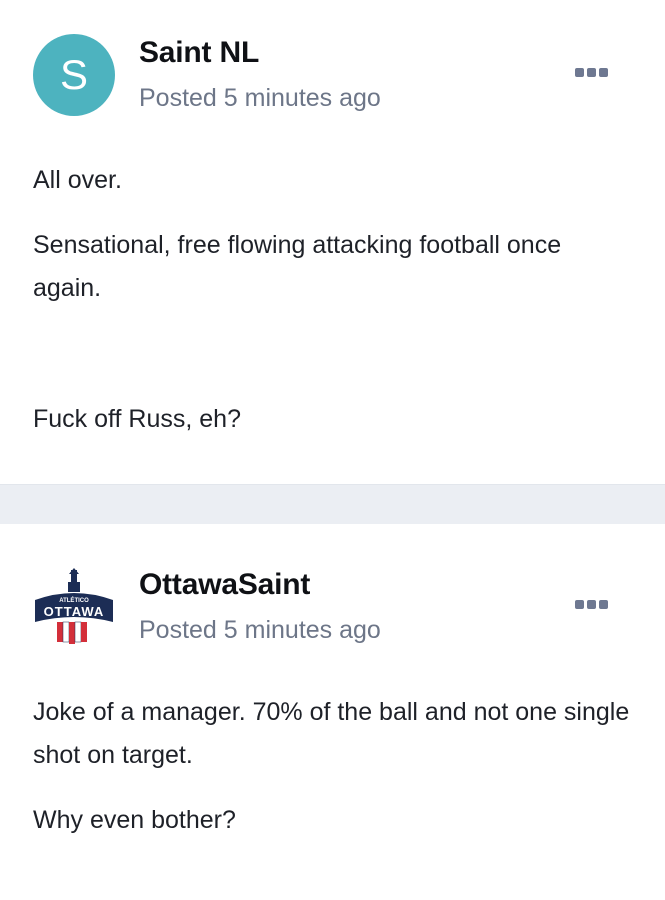 Image resolution: width=665 pixels, height=900 pixels. I want to click on atletico-ottawa-logo-icon: ATLÉTICO OTTAWA, so click(74, 606).